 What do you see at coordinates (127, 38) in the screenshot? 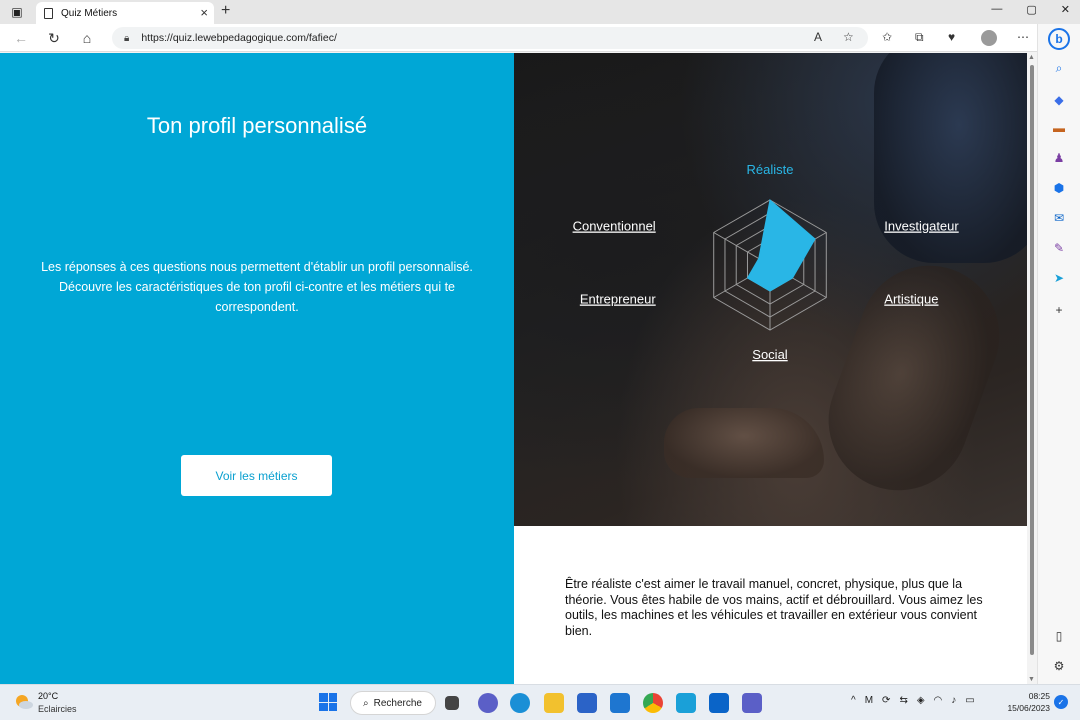
I see `lock-icon: 🔒︎` at bounding box center [127, 38].